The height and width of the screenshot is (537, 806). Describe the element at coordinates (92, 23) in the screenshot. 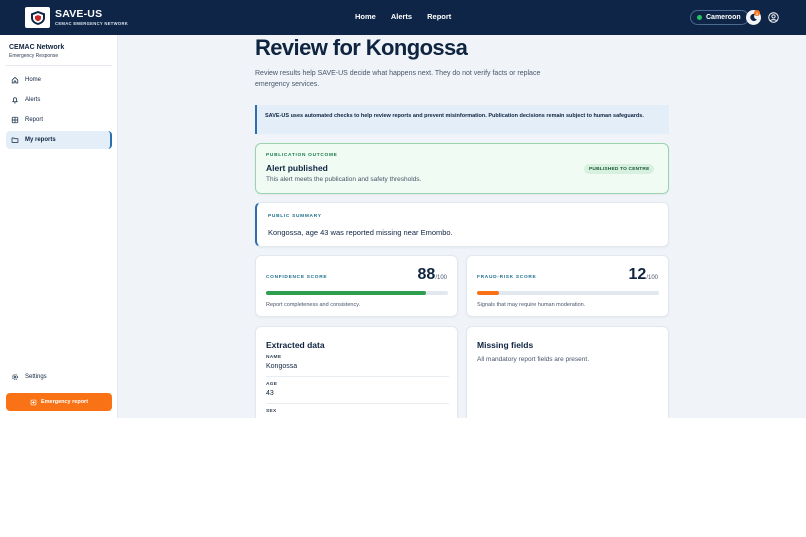

I see `brand-subtitle: CEMAC EMERGENCY NETWORK` at that location.